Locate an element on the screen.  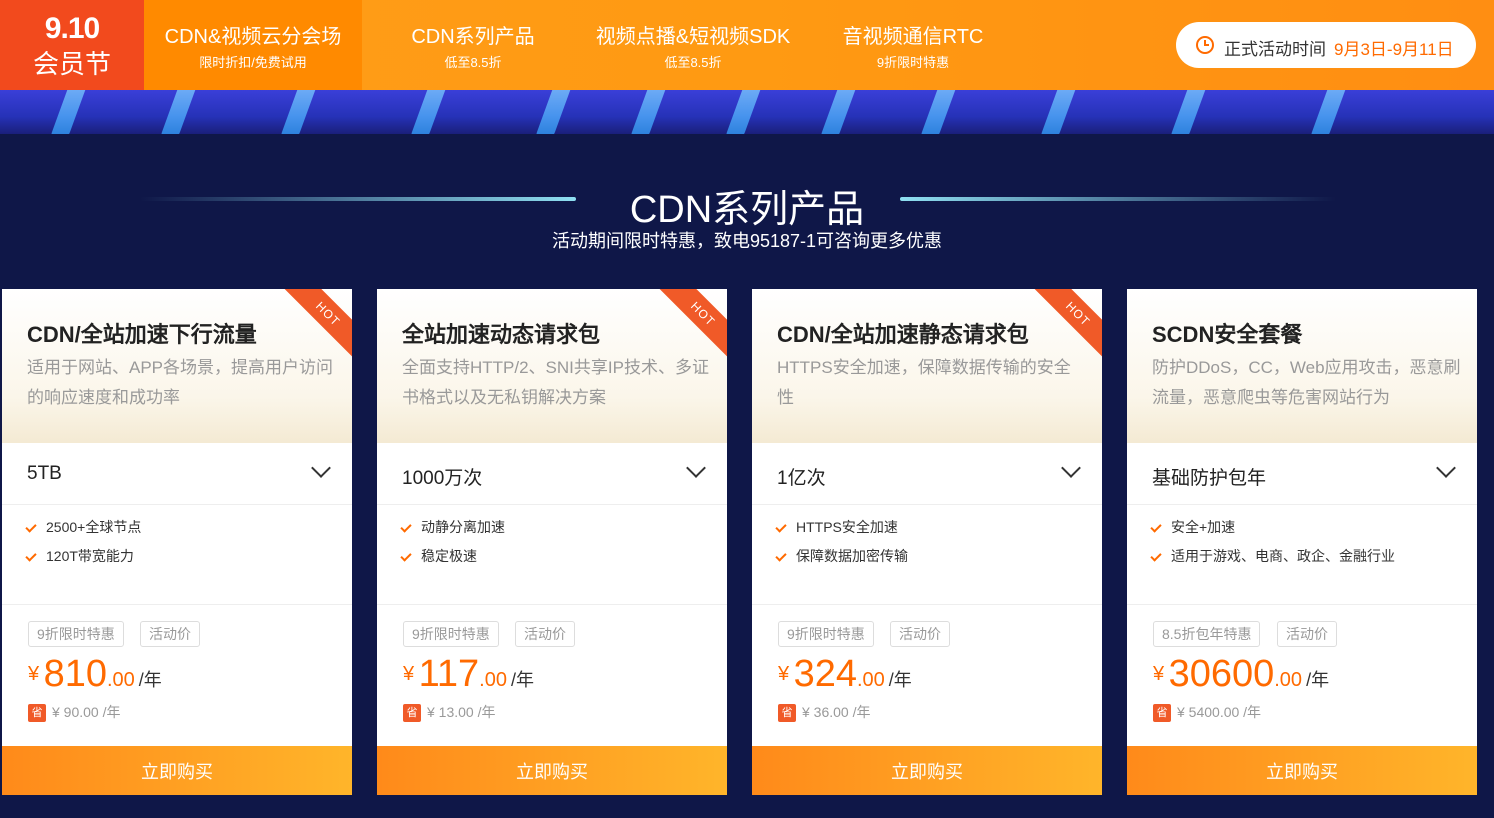
feature-item: 适用于游戏、电商、政企、金融行业 is located at coordinates (1271, 556).